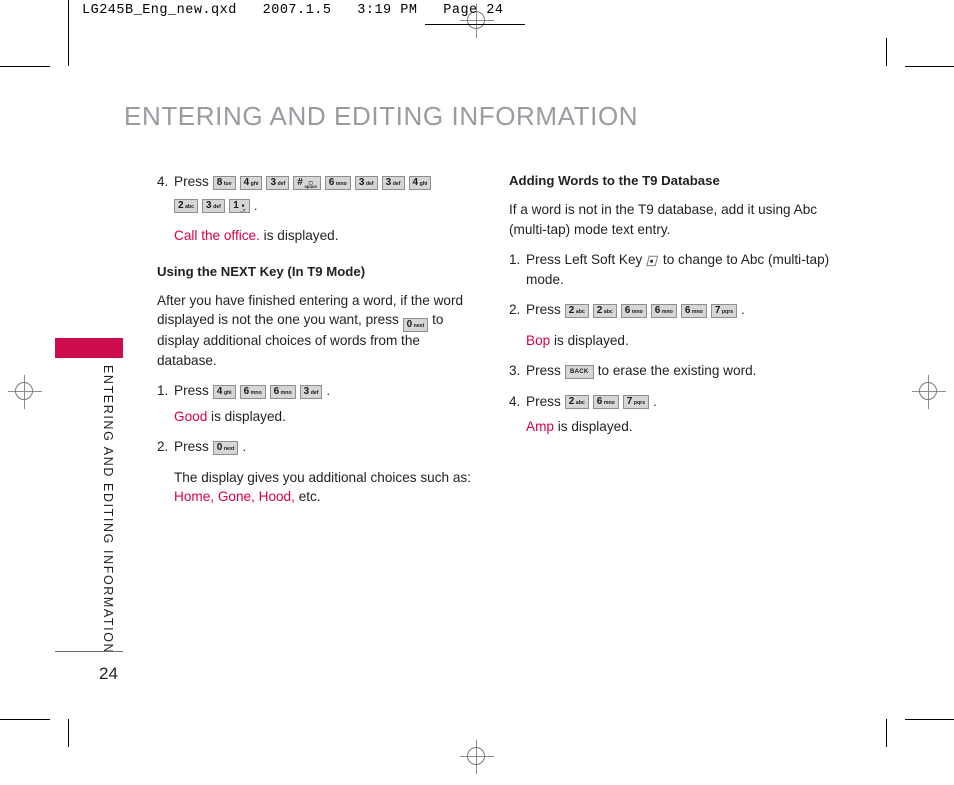  I want to click on registration-mark-right, so click(929, 392).